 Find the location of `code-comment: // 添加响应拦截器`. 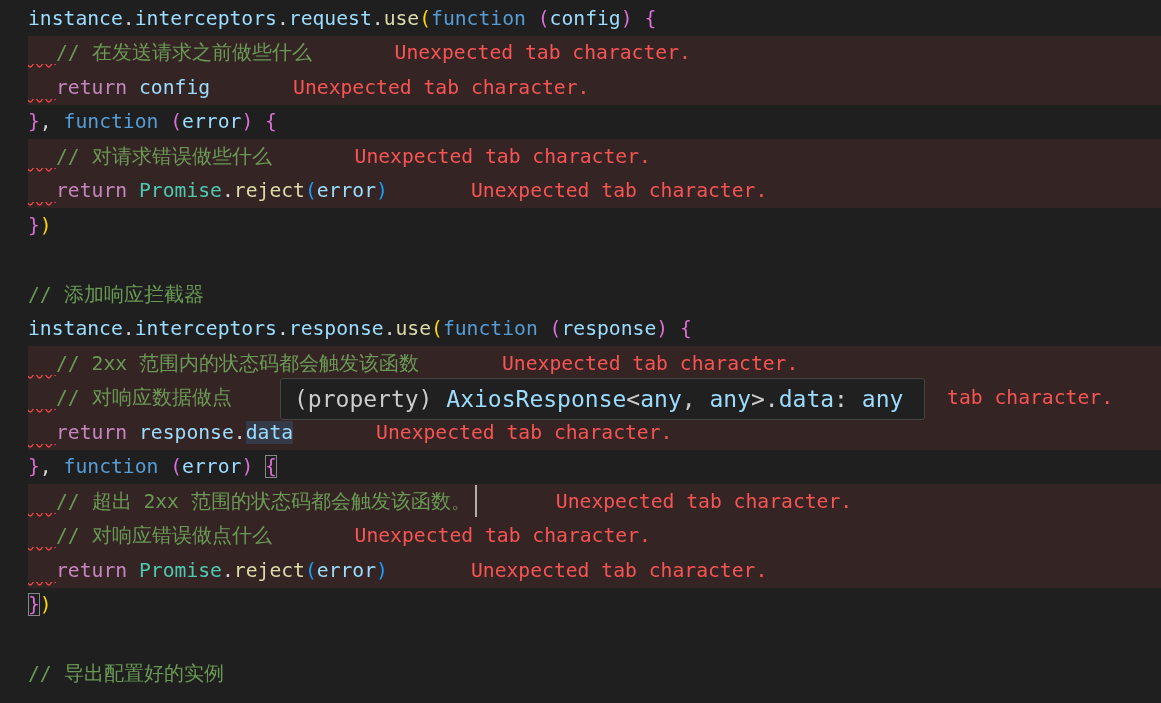

code-comment: // 添加响应拦截器 is located at coordinates (116, 294).